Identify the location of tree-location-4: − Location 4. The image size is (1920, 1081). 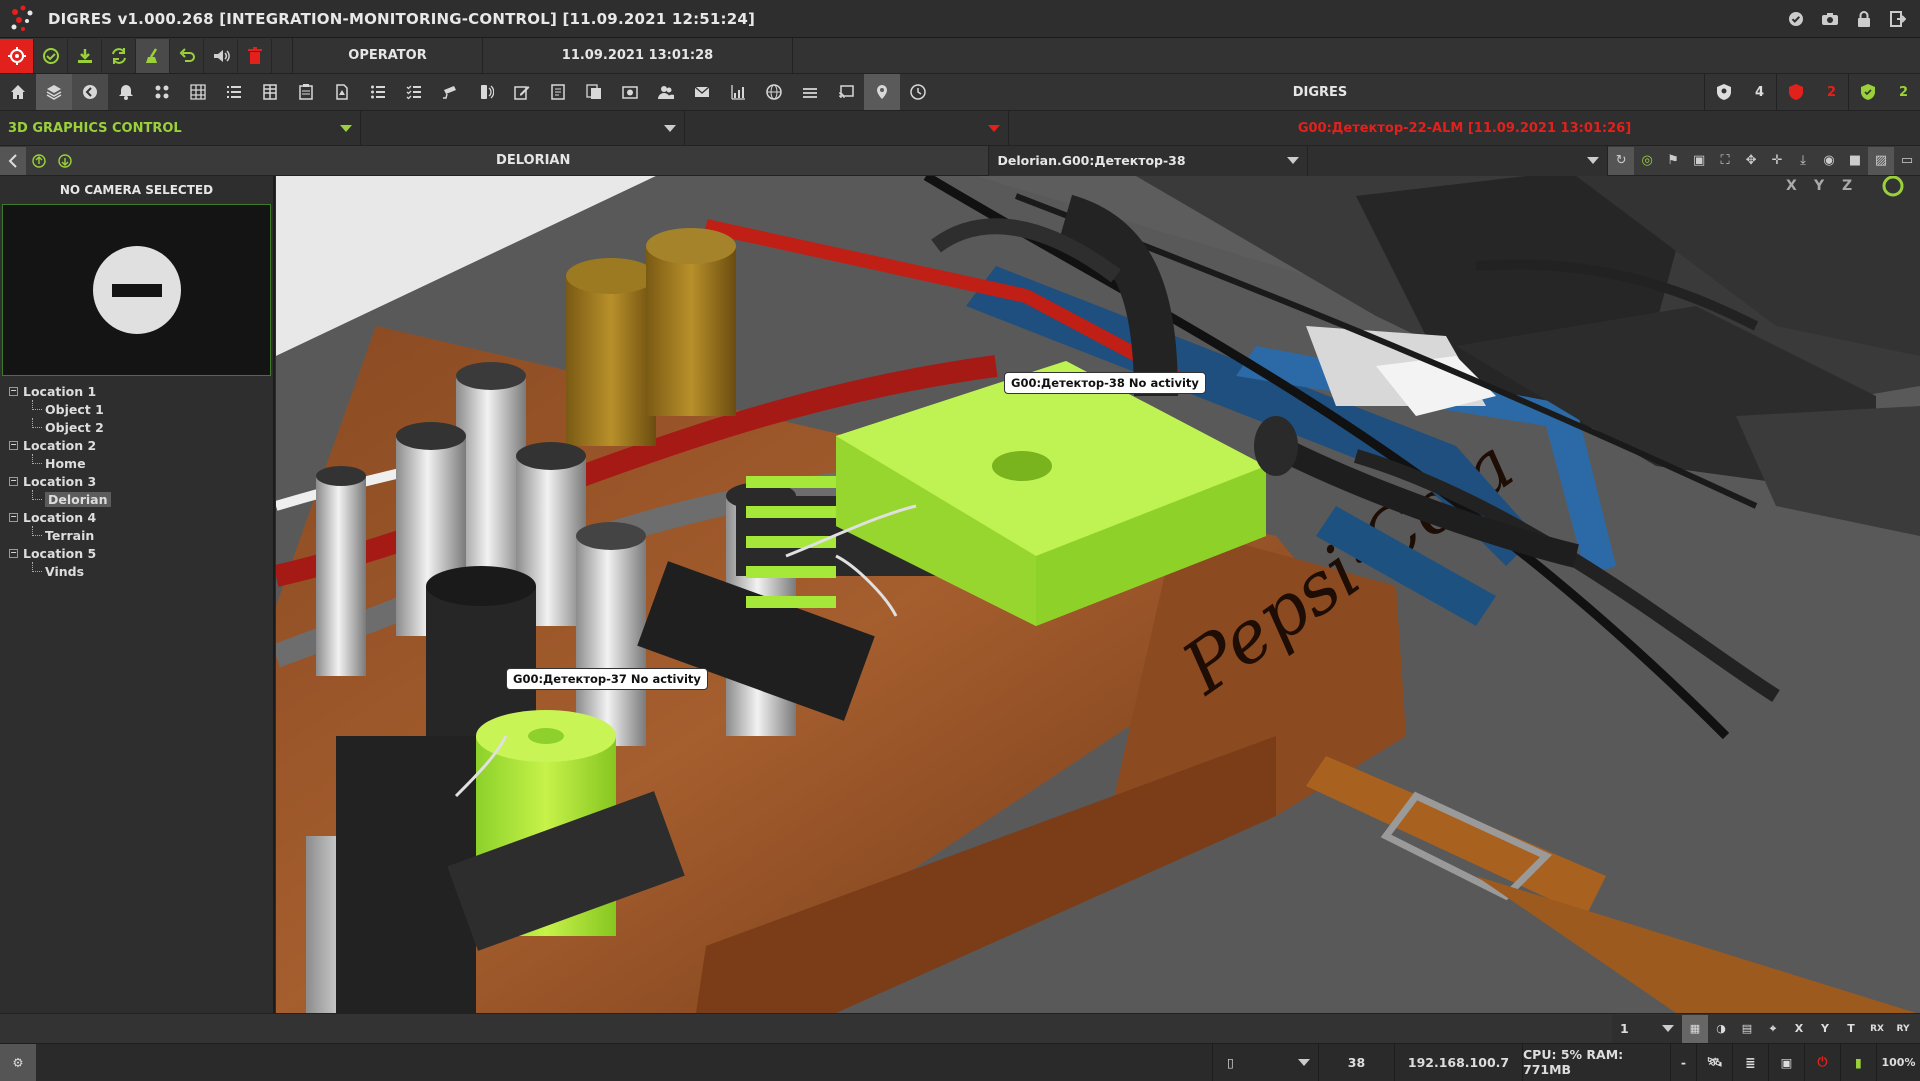
(136, 517).